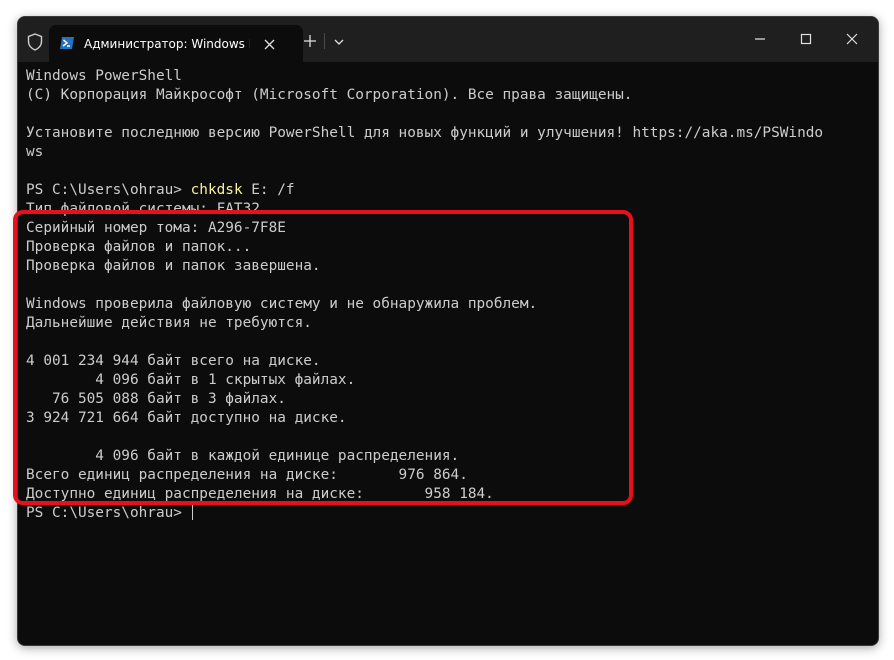 The image size is (894, 660). I want to click on tab-dropdown-button, so click(339, 41).